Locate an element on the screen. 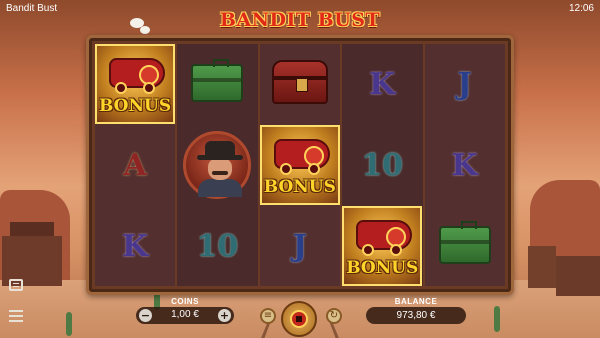 This screenshot has height=338, width=600. coins-value: 1,00 € is located at coordinates (185, 314).